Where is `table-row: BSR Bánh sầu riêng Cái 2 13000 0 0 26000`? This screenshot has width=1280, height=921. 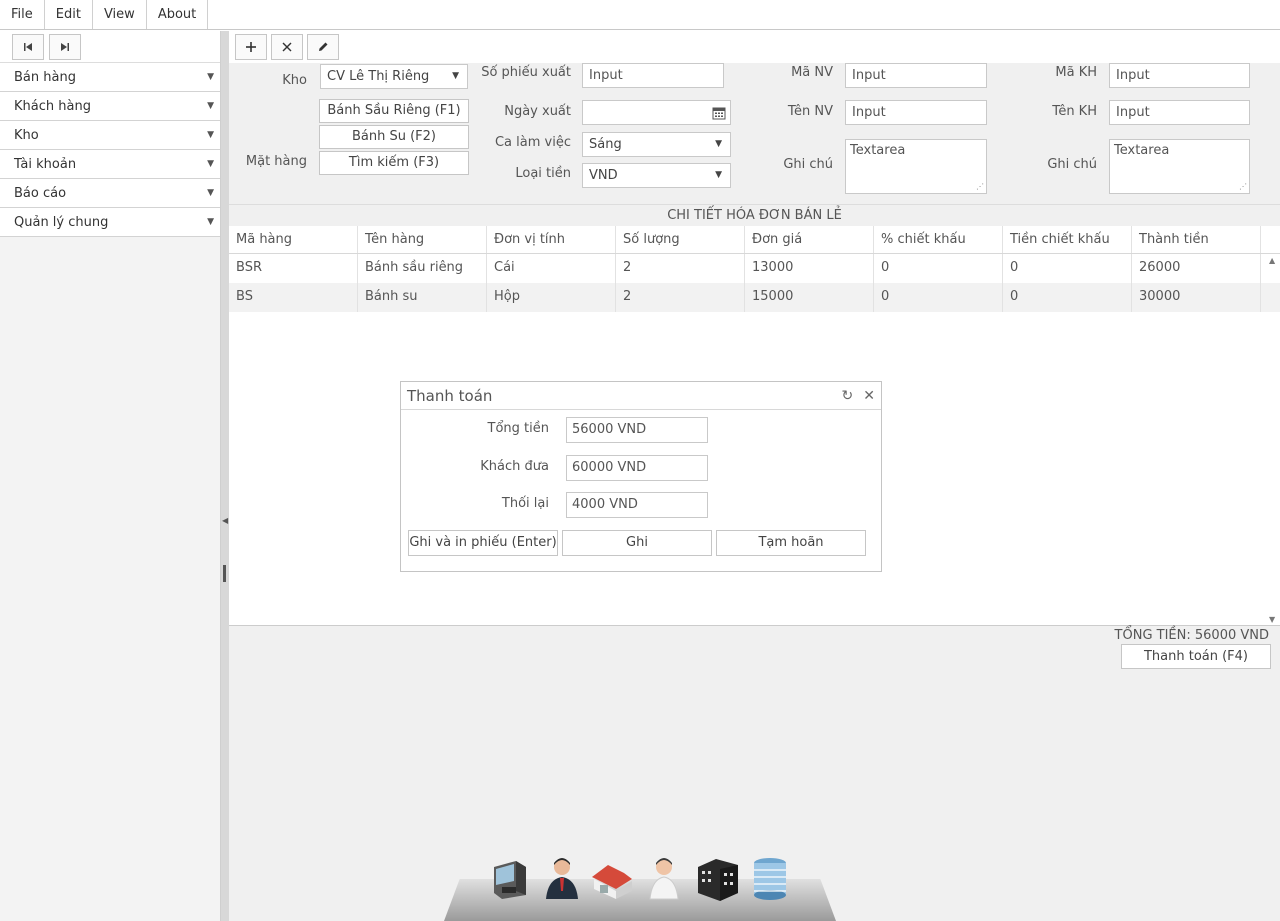 table-row: BSR Bánh sầu riêng Cái 2 13000 0 0 26000 is located at coordinates (754, 268).